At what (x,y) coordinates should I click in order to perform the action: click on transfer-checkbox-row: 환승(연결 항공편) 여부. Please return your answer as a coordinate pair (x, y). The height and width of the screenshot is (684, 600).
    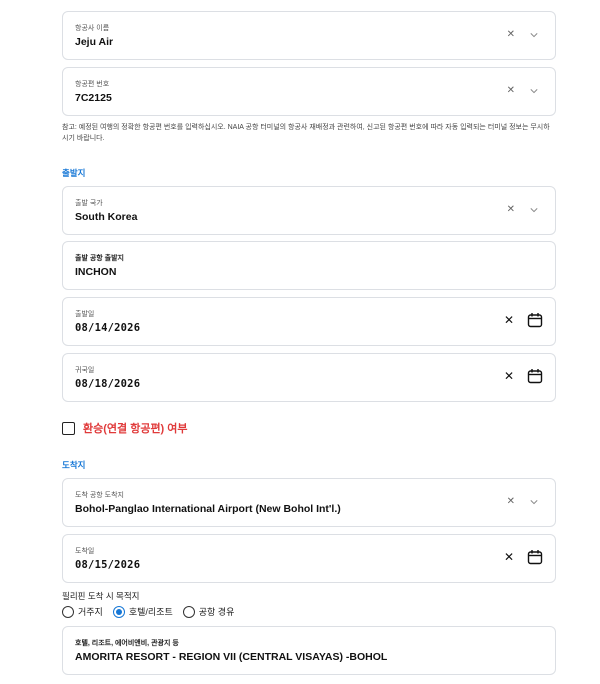
    Looking at the image, I should click on (125, 428).